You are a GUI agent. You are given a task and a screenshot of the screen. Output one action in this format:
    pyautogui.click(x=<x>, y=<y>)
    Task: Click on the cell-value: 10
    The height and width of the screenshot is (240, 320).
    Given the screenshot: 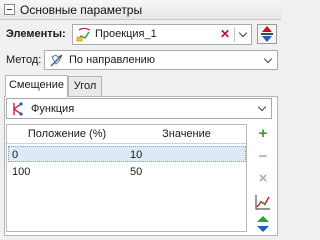 What is the action you would take?
    pyautogui.click(x=136, y=155)
    